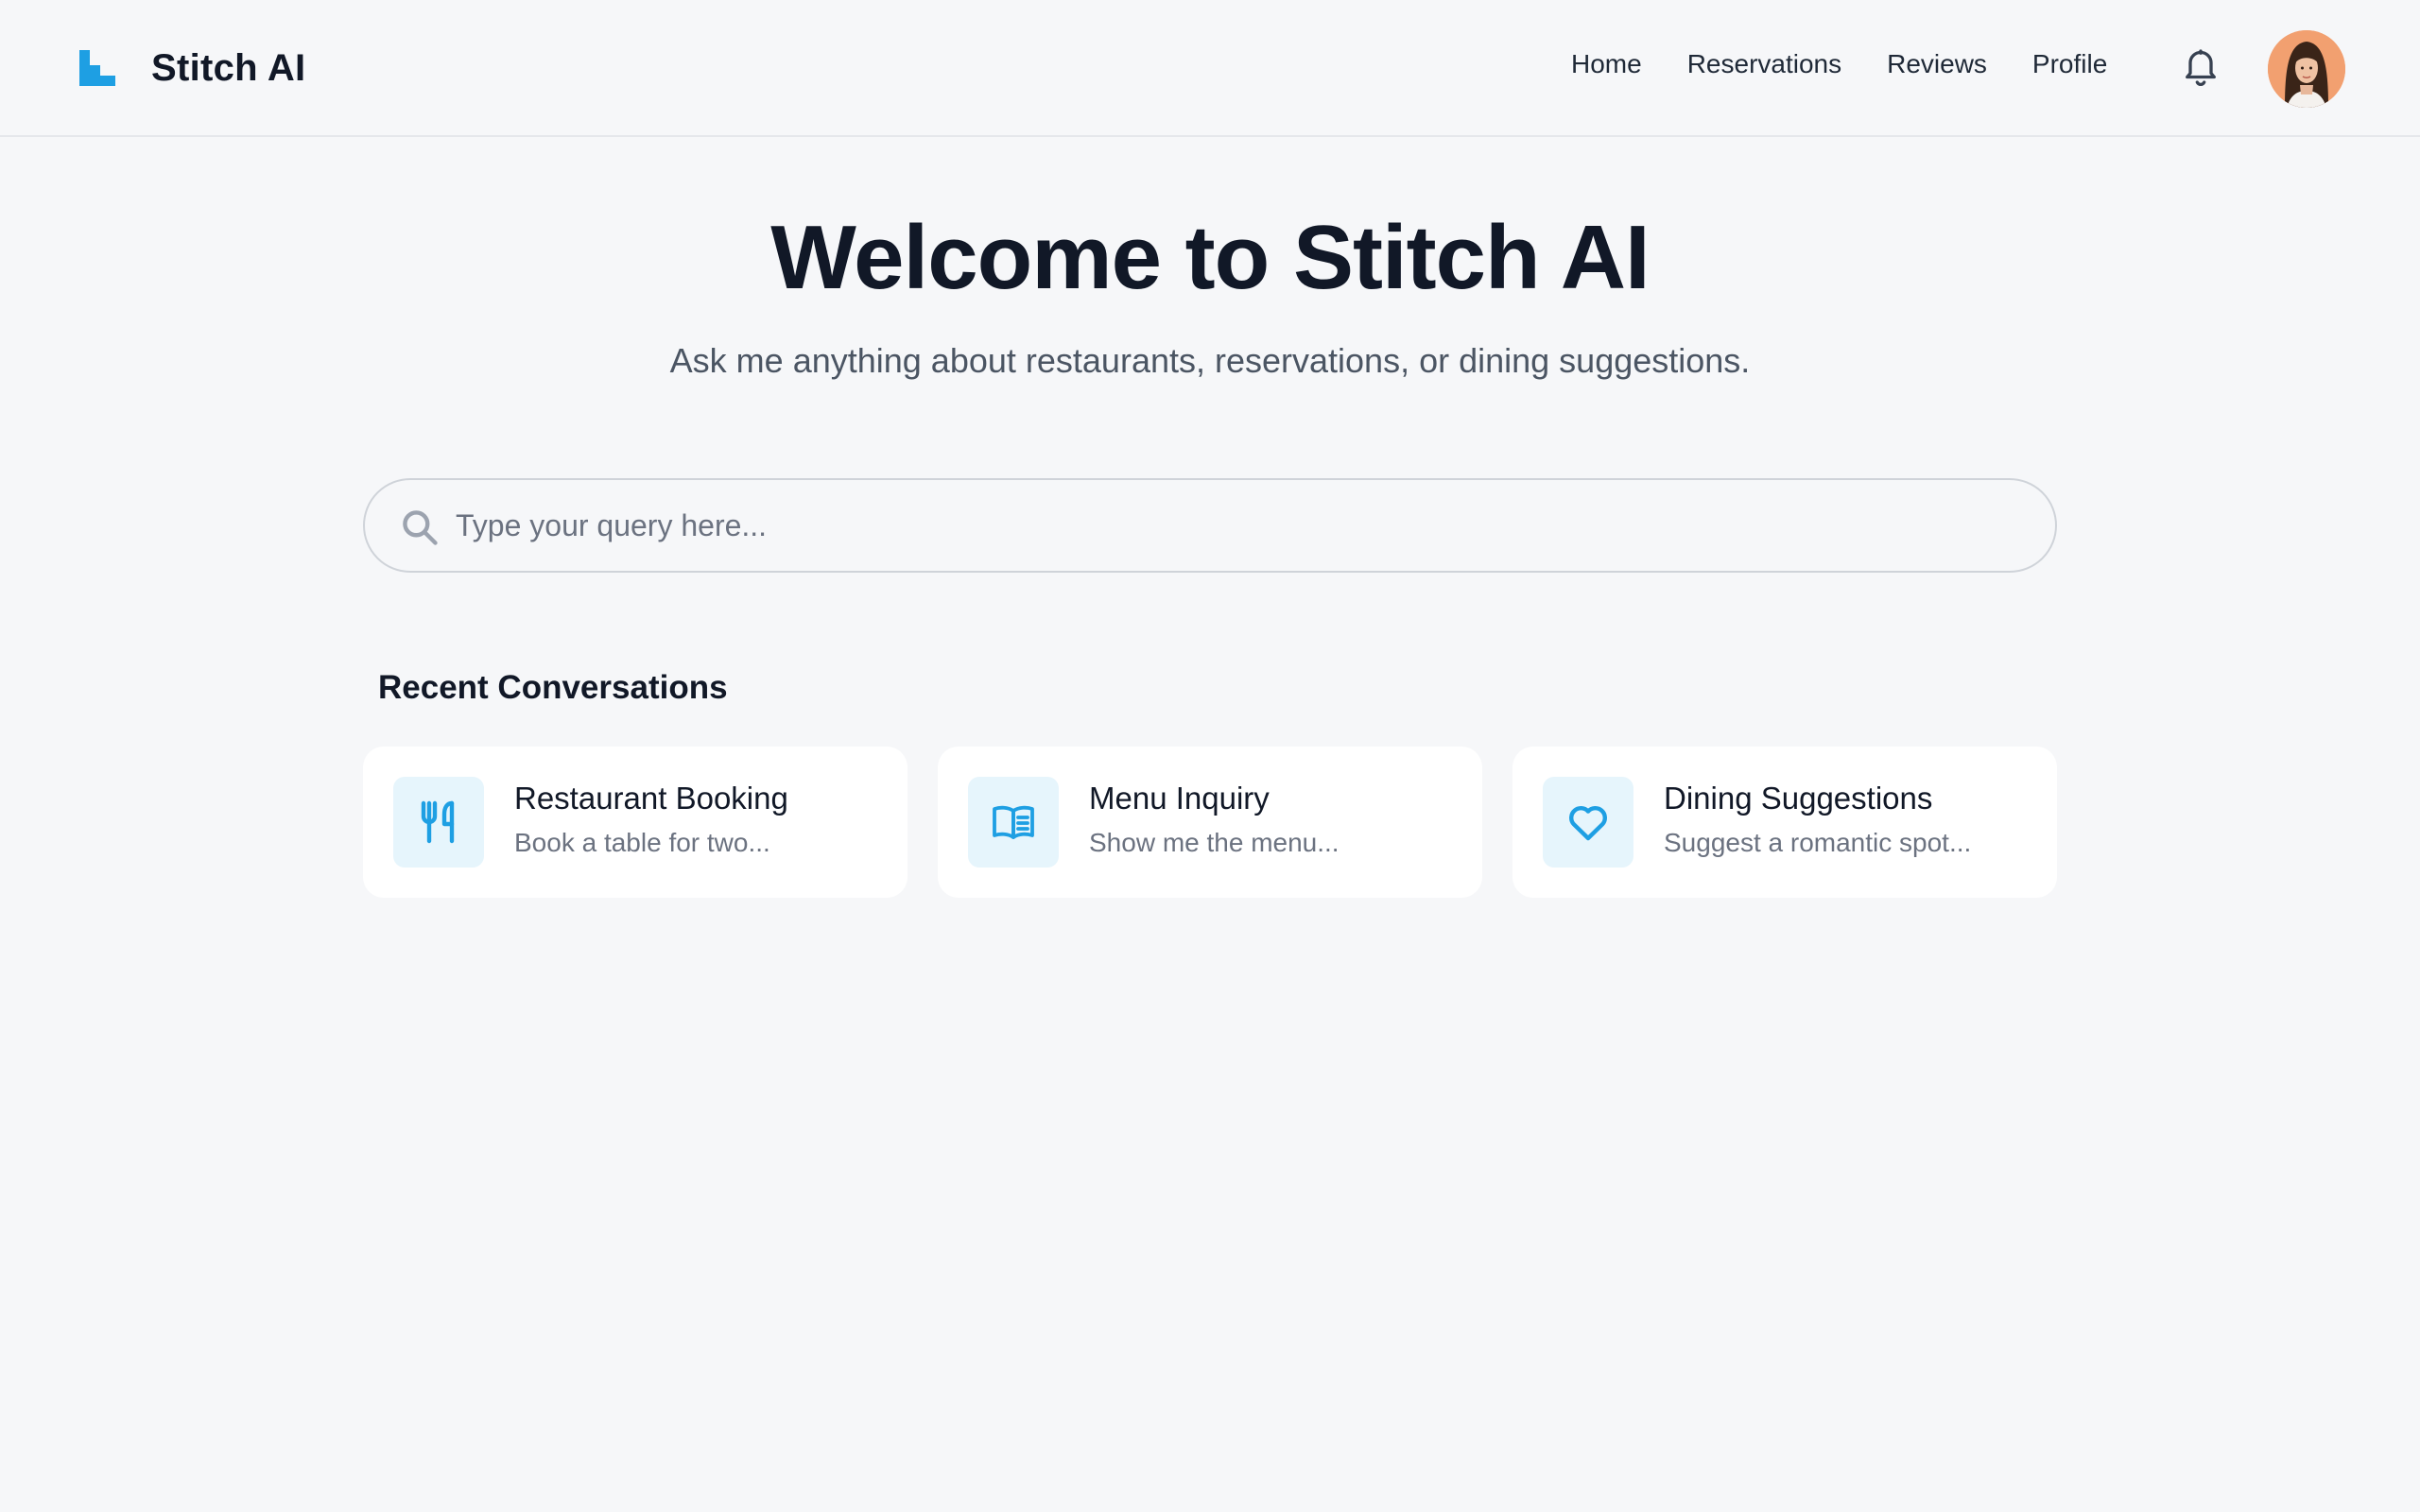 This screenshot has width=2420, height=1512. Describe the element at coordinates (2200, 68) in the screenshot. I see `bell-icon` at that location.